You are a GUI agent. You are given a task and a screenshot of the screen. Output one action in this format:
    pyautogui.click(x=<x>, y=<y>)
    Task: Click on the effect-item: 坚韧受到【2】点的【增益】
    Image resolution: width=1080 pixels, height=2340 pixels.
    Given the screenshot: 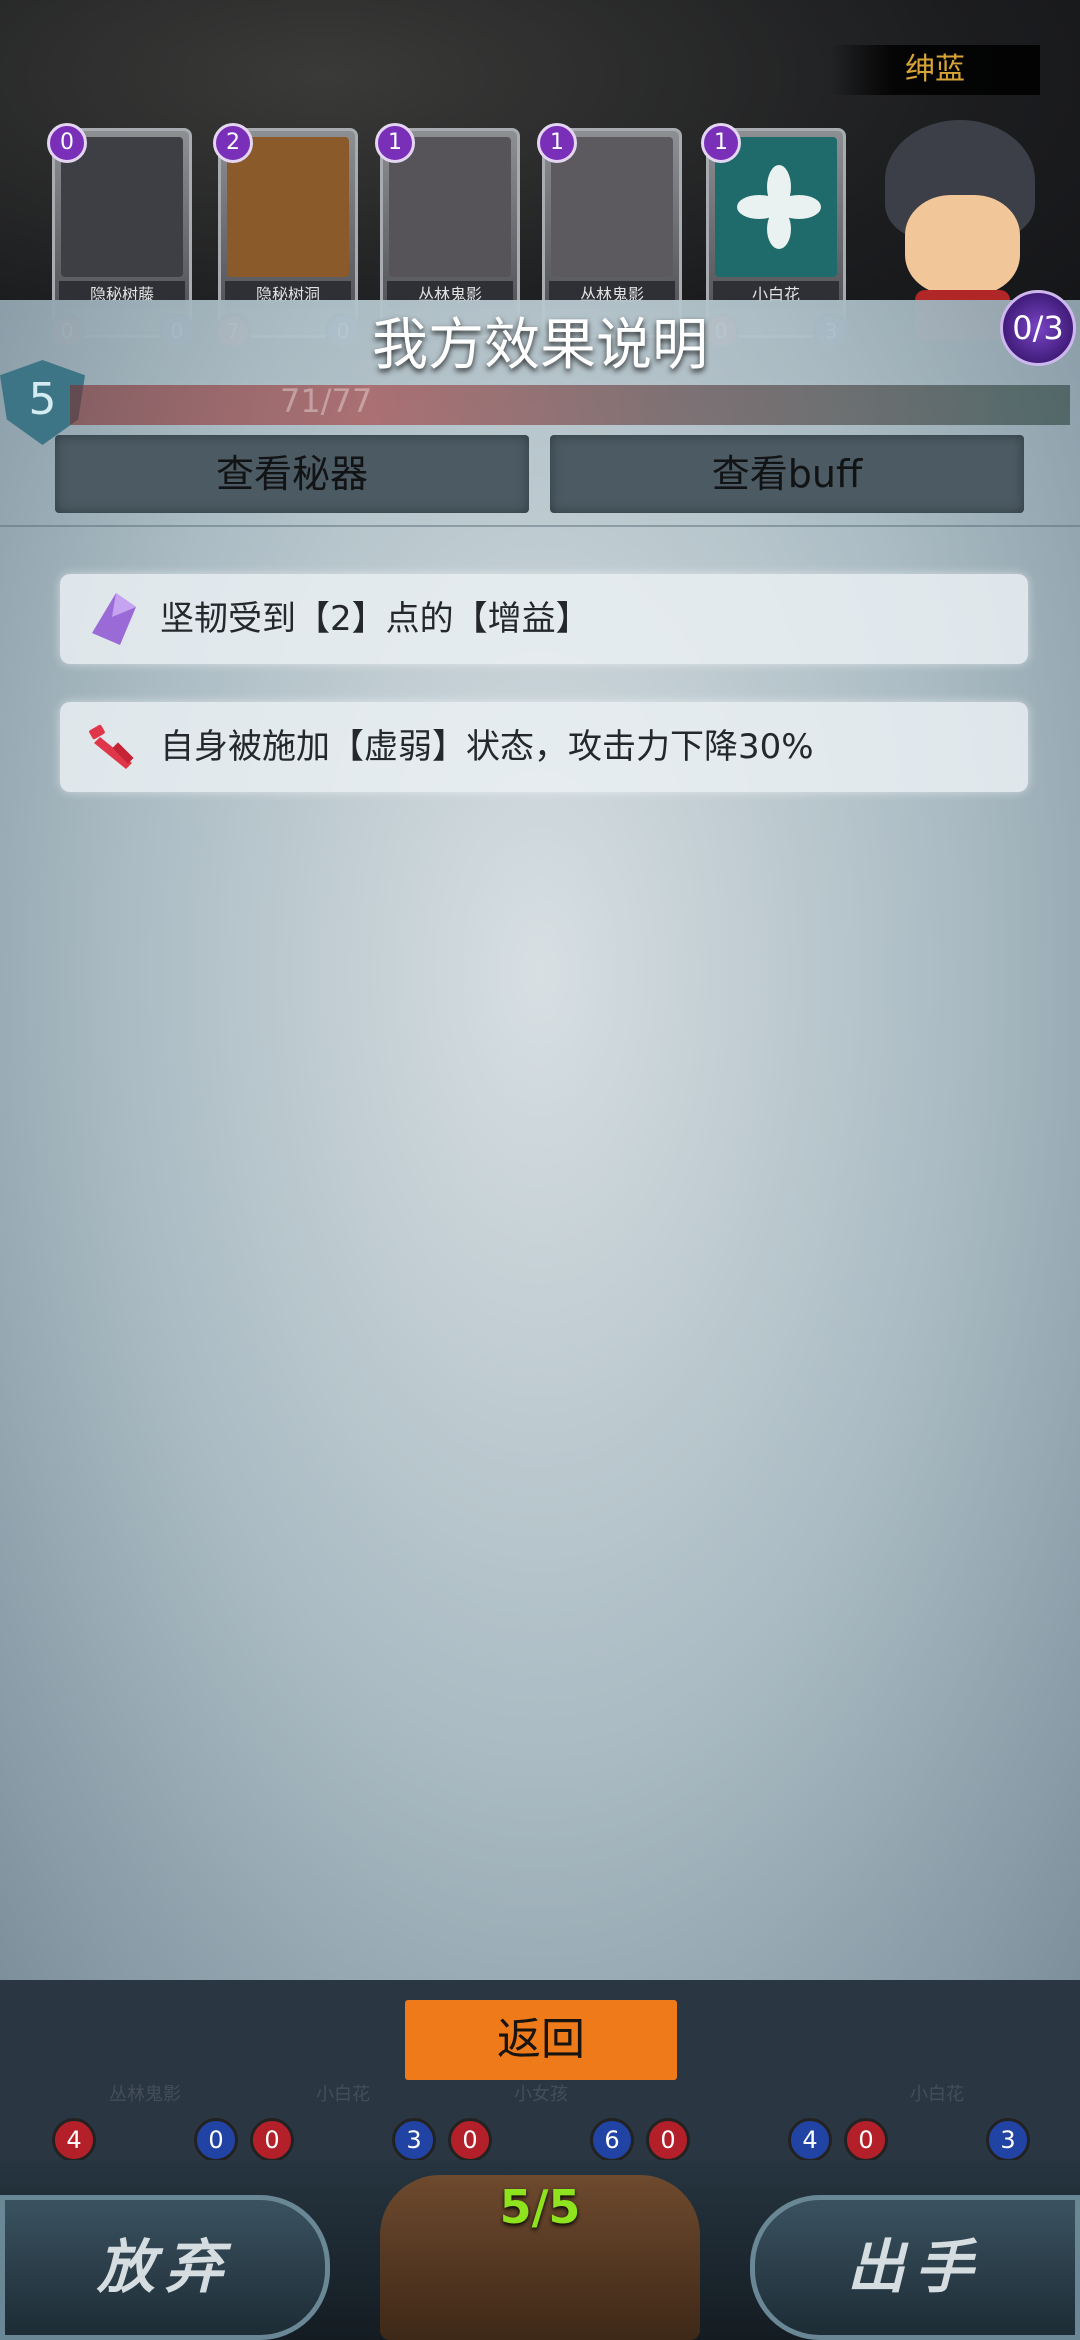 What is the action you would take?
    pyautogui.click(x=544, y=619)
    